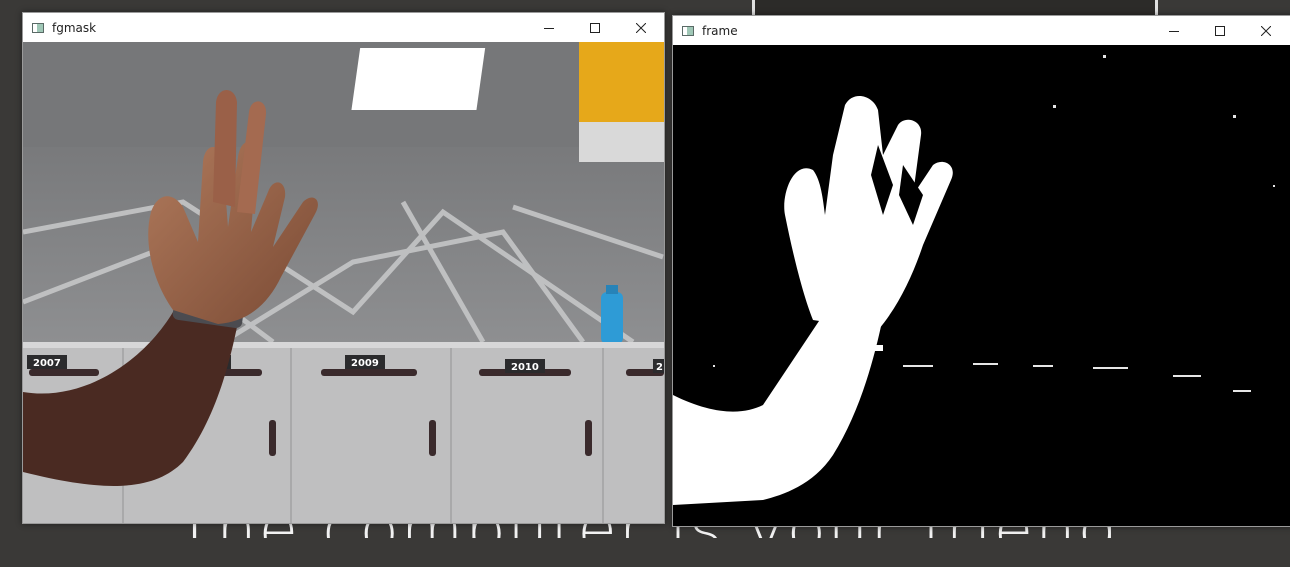  What do you see at coordinates (612, 318) in the screenshot?
I see `water-bottle` at bounding box center [612, 318].